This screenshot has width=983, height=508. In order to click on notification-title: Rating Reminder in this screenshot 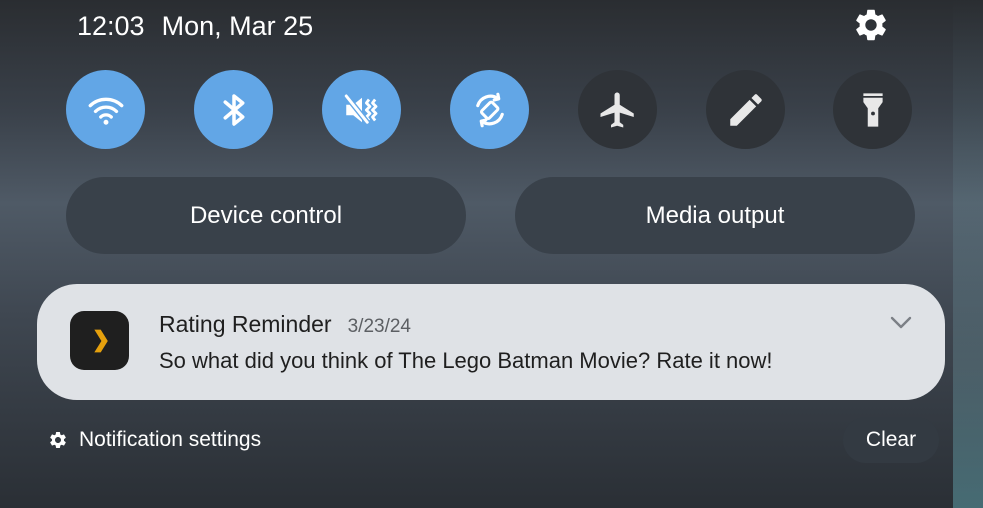, I will do `click(245, 324)`.